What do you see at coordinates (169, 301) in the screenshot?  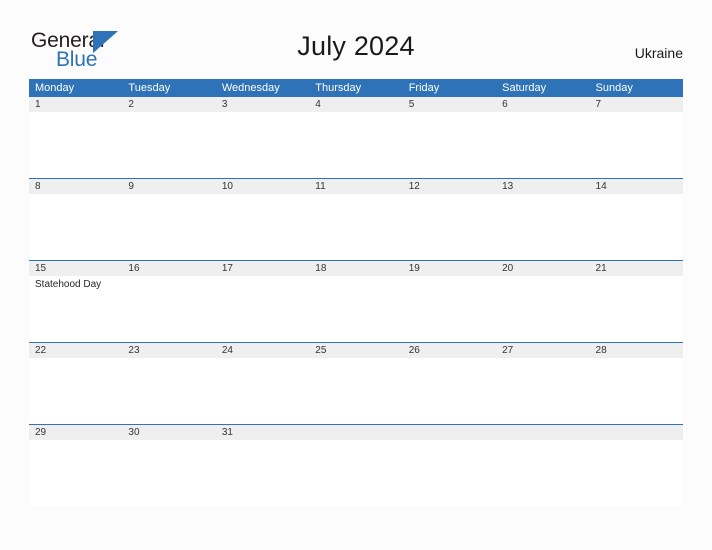 I see `day-cell: 16` at bounding box center [169, 301].